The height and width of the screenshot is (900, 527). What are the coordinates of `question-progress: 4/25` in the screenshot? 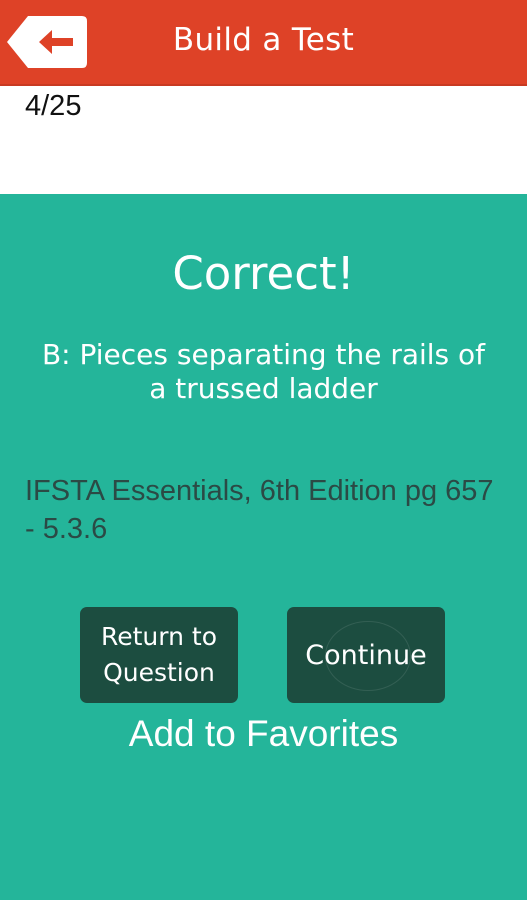 It's located at (53, 106).